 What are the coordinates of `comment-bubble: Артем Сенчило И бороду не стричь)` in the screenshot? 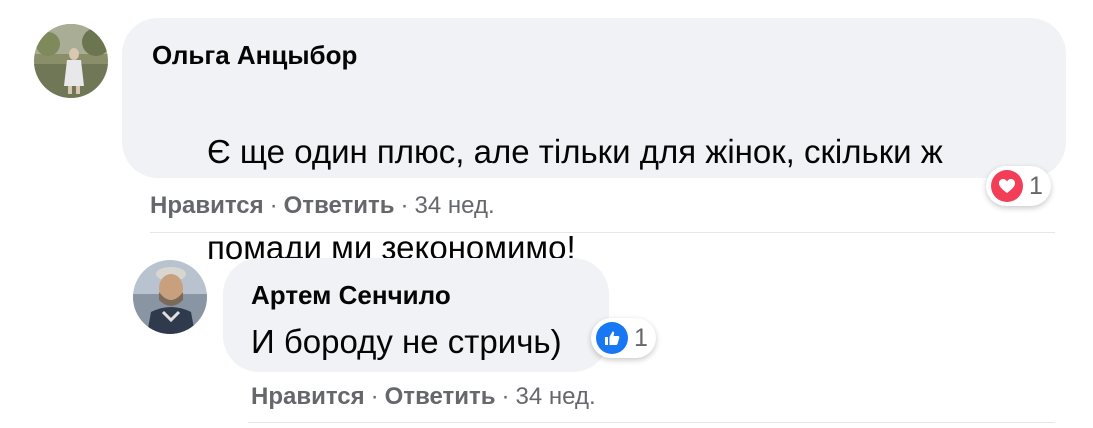 It's located at (416, 315).